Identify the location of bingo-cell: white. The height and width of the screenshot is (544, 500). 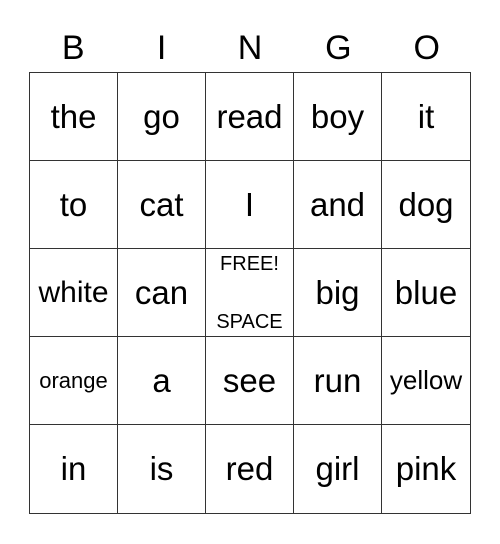
(74, 293).